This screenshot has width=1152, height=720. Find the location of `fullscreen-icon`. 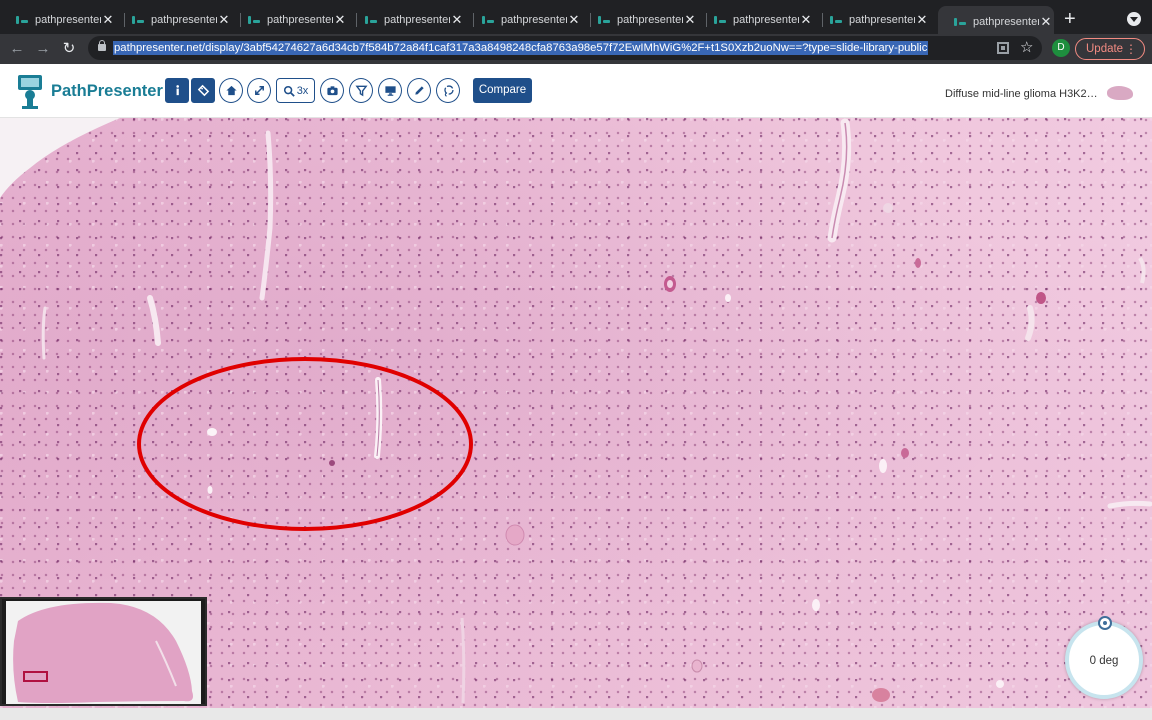

fullscreen-icon is located at coordinates (259, 90).